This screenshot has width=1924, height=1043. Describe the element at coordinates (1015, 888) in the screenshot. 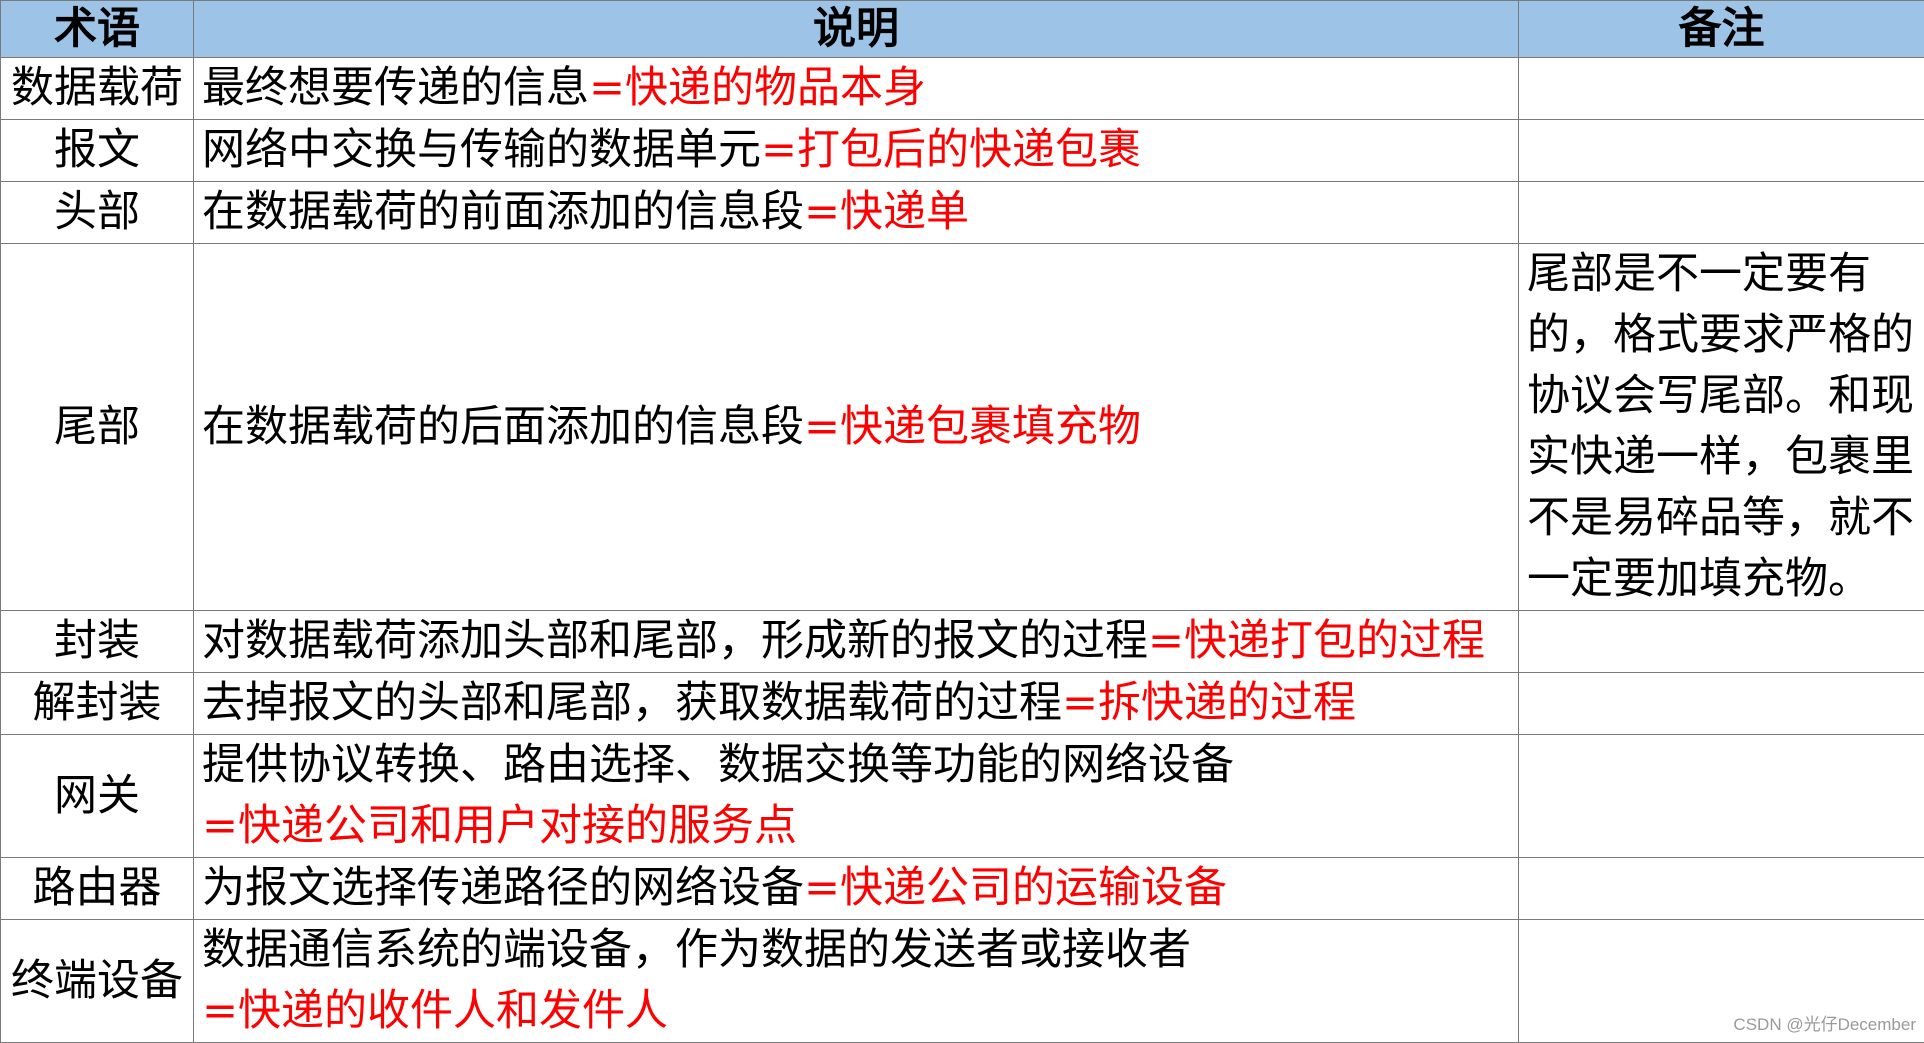

I see `analogy-text: =快递公司的运输设备` at that location.